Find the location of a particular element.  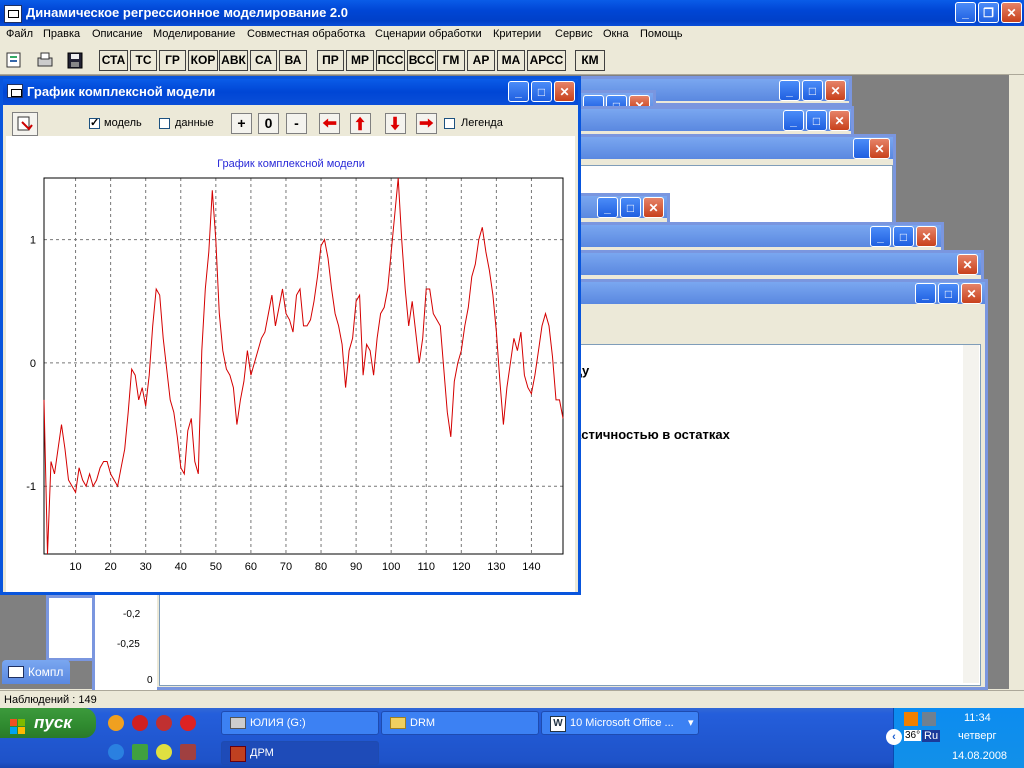

x-tick-label: 70 is located at coordinates (286, 567).